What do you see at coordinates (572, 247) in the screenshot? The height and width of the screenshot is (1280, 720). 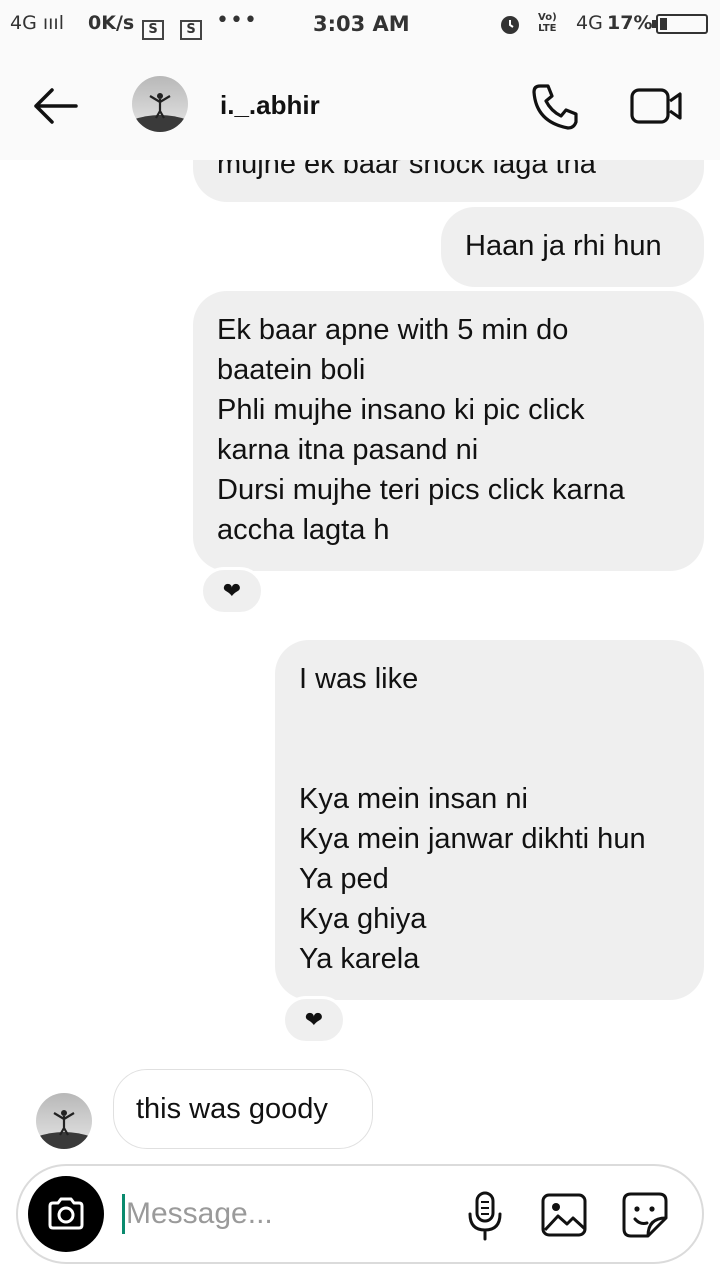 I see `message-bubble-outgoing: Haan ja rhi hun` at bounding box center [572, 247].